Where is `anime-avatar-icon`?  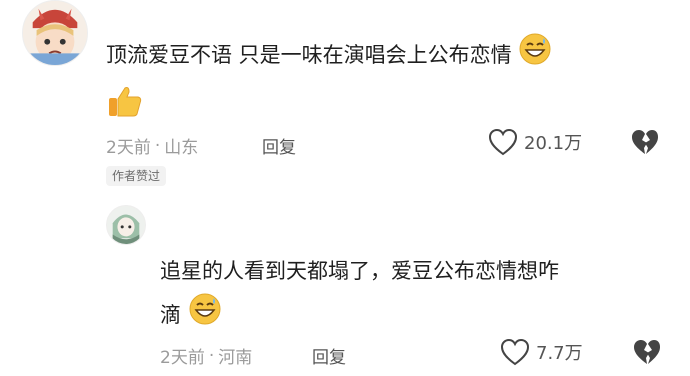
anime-avatar-icon is located at coordinates (126, 225).